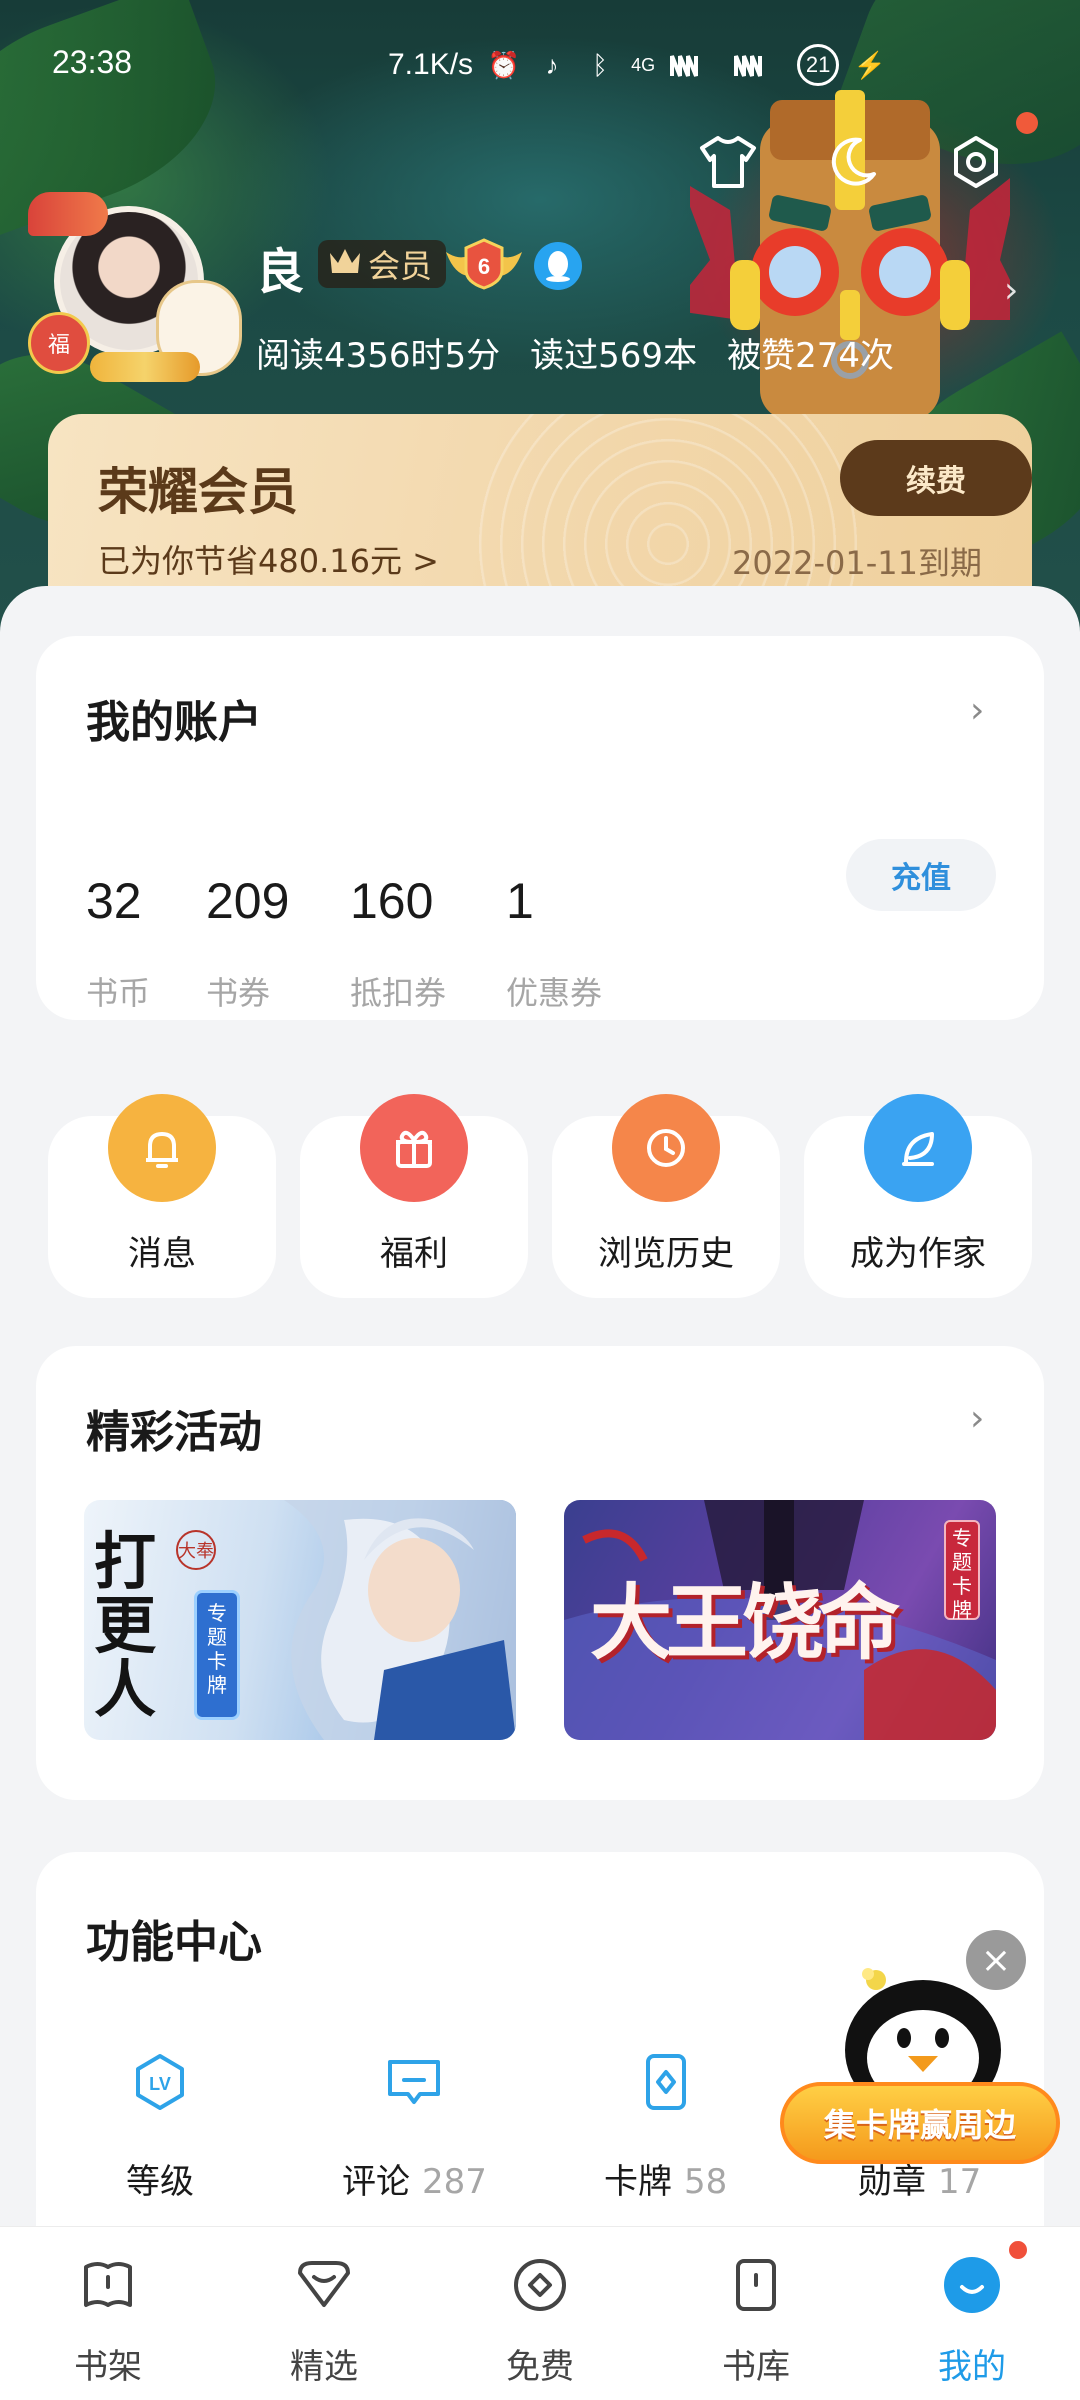 The height and width of the screenshot is (2400, 1080). I want to click on charging-icon: ⚡, so click(870, 64).